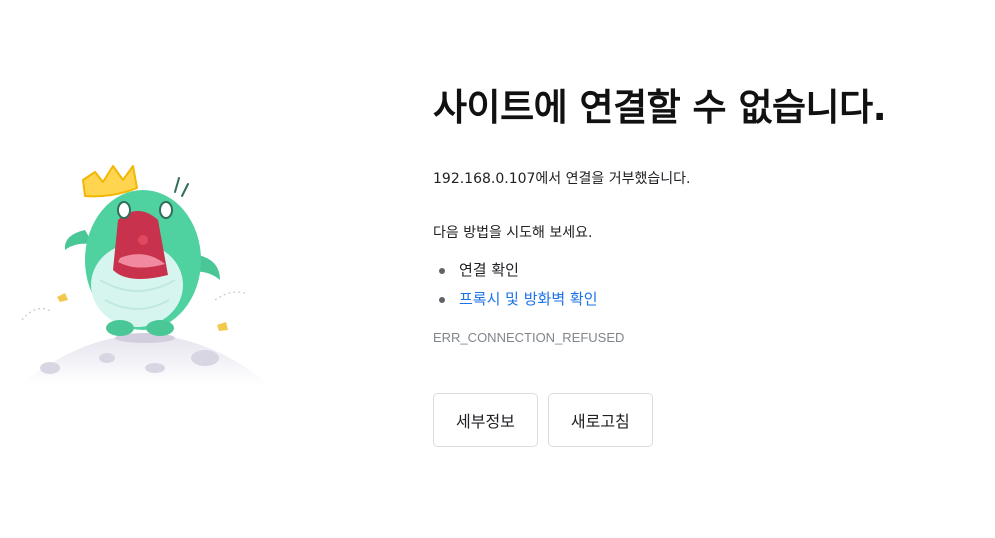 This screenshot has width=995, height=538. I want to click on suggestion-check-proxy-firewall: 프록시 및 방화벽 확인, so click(703, 299).